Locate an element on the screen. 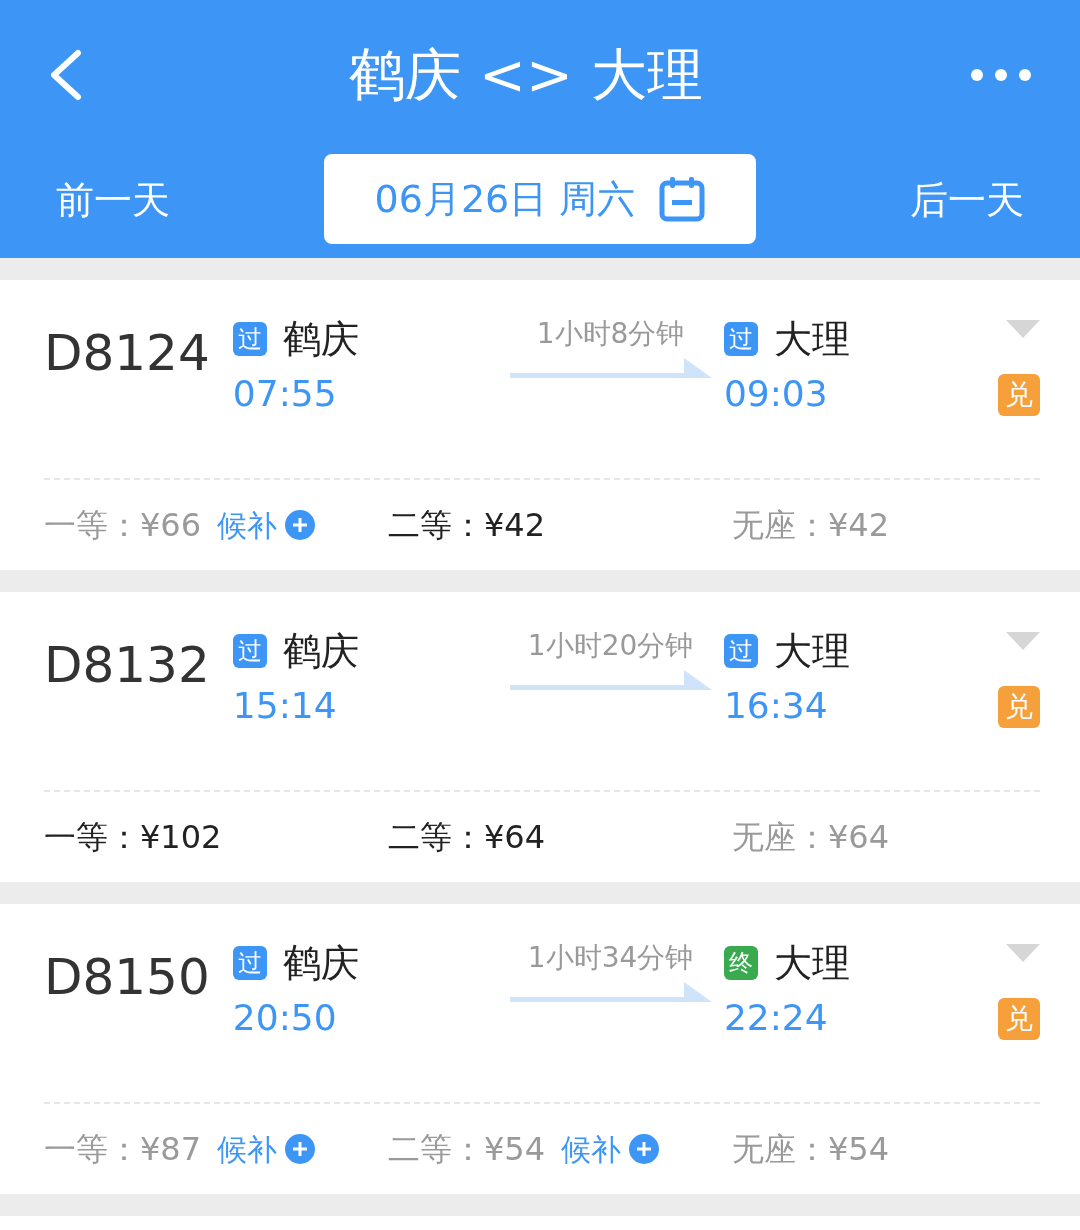 Image resolution: width=1080 pixels, height=1230 pixels. prev-day-button: 前一天 is located at coordinates (113, 200).